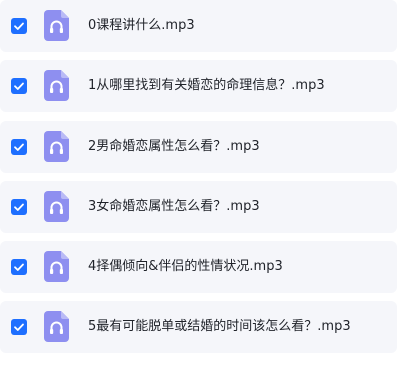  I want to click on file-row: 4择偶倾向&伴侣的性情状况.mp3, so click(198, 267).